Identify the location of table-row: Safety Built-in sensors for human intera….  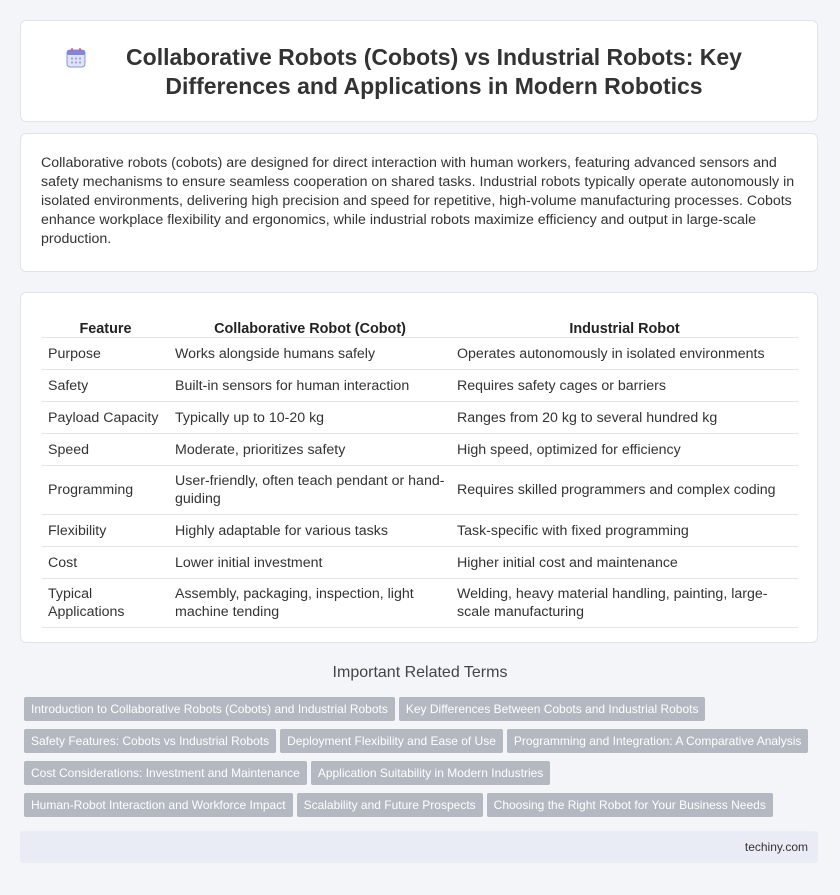
(420, 385).